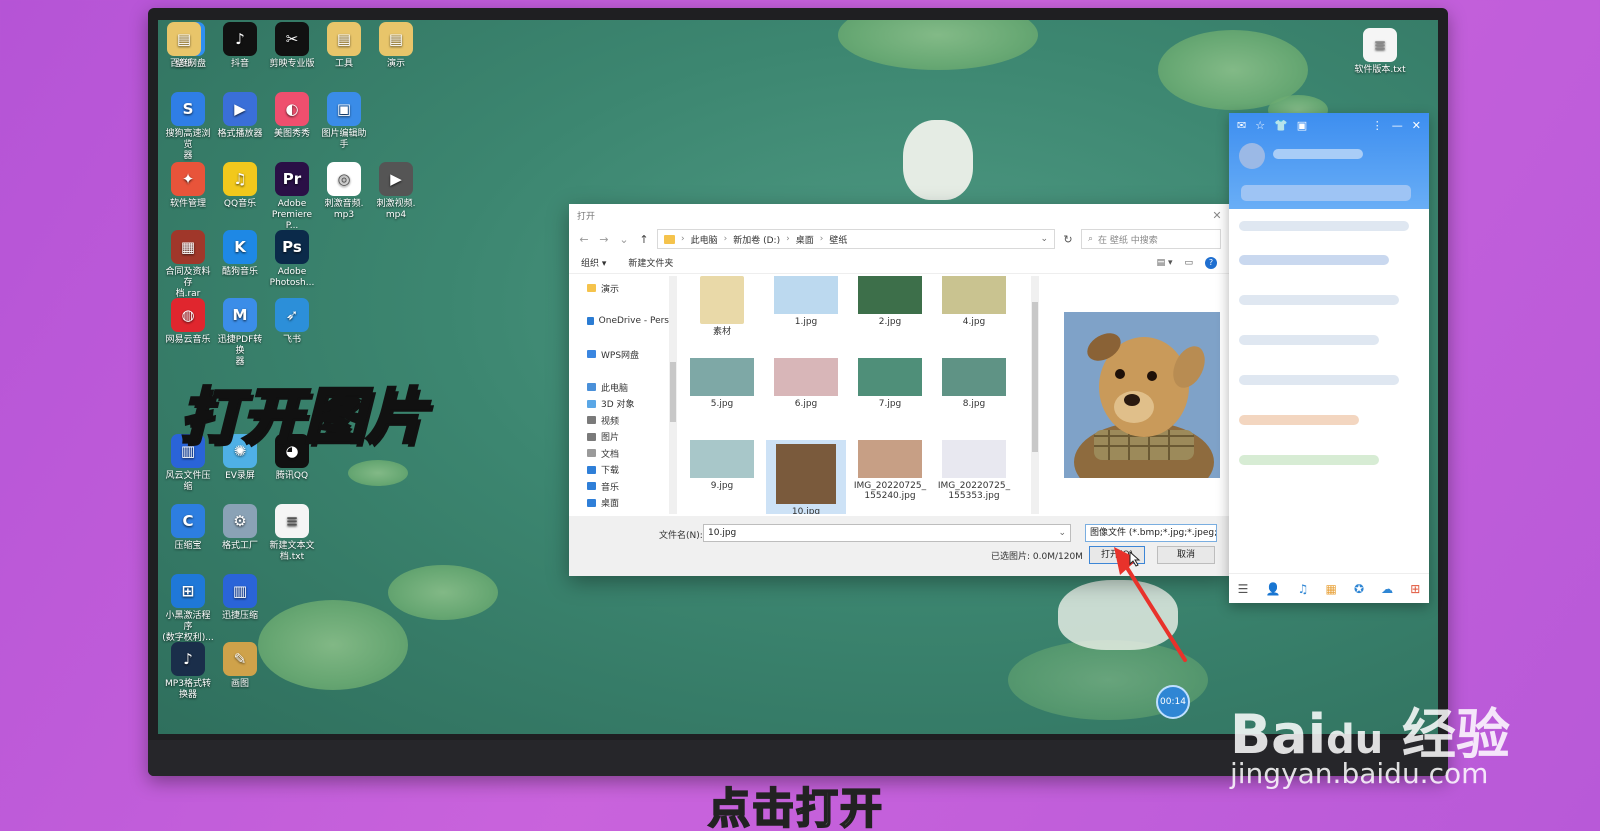  I want to click on file-item: 8.jpg, so click(974, 396).